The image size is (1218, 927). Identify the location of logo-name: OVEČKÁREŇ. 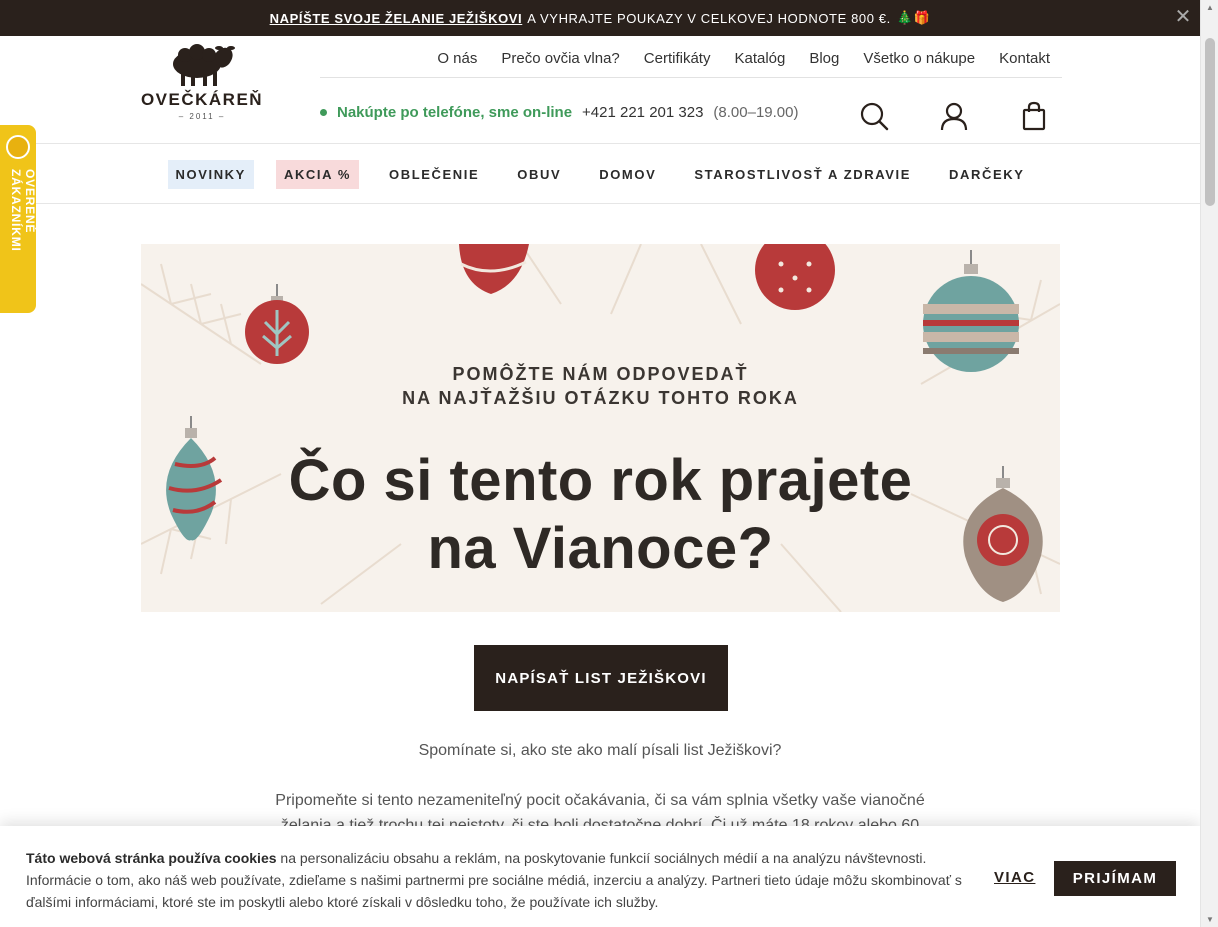
(202, 99).